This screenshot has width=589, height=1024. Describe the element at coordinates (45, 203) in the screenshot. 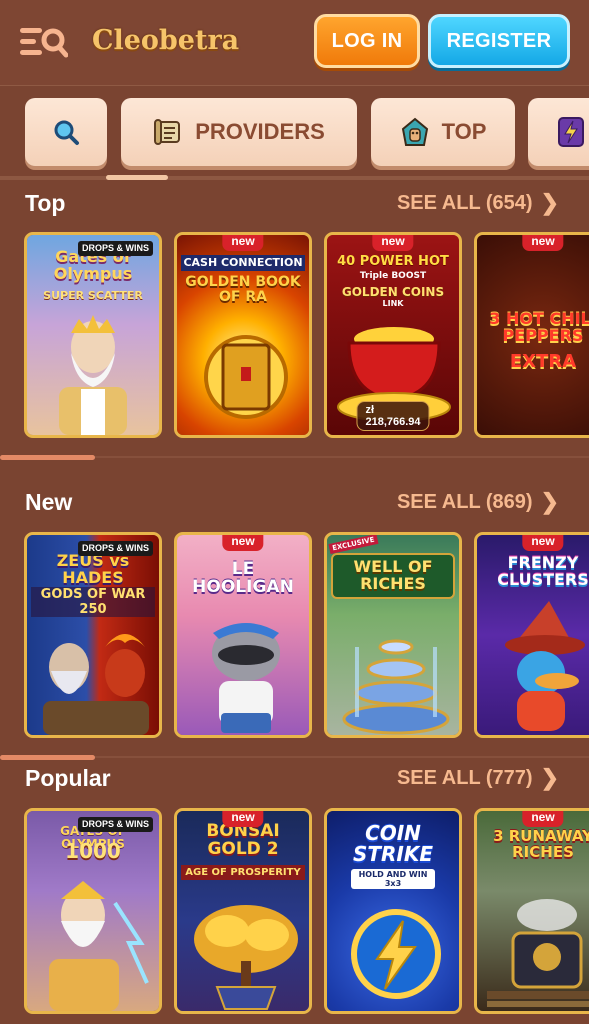

I see `section-title-top: Top` at that location.